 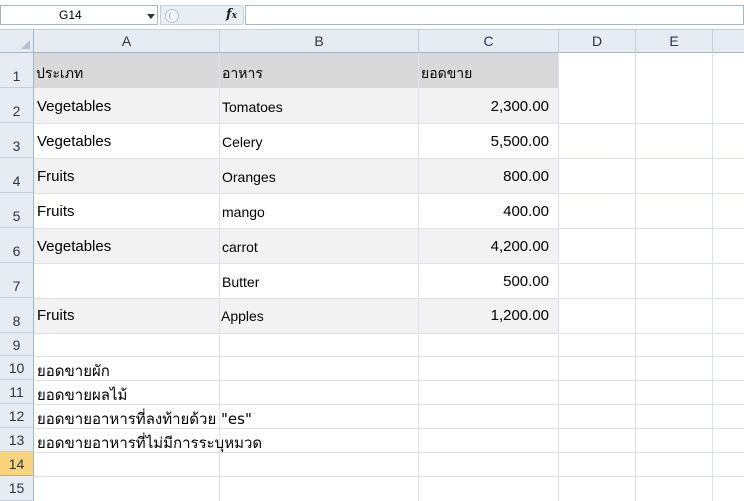 What do you see at coordinates (149, 443) in the screenshot?
I see `cell-a13: ยอดขายอาหารที่ไม่มีการระบุหมวด` at bounding box center [149, 443].